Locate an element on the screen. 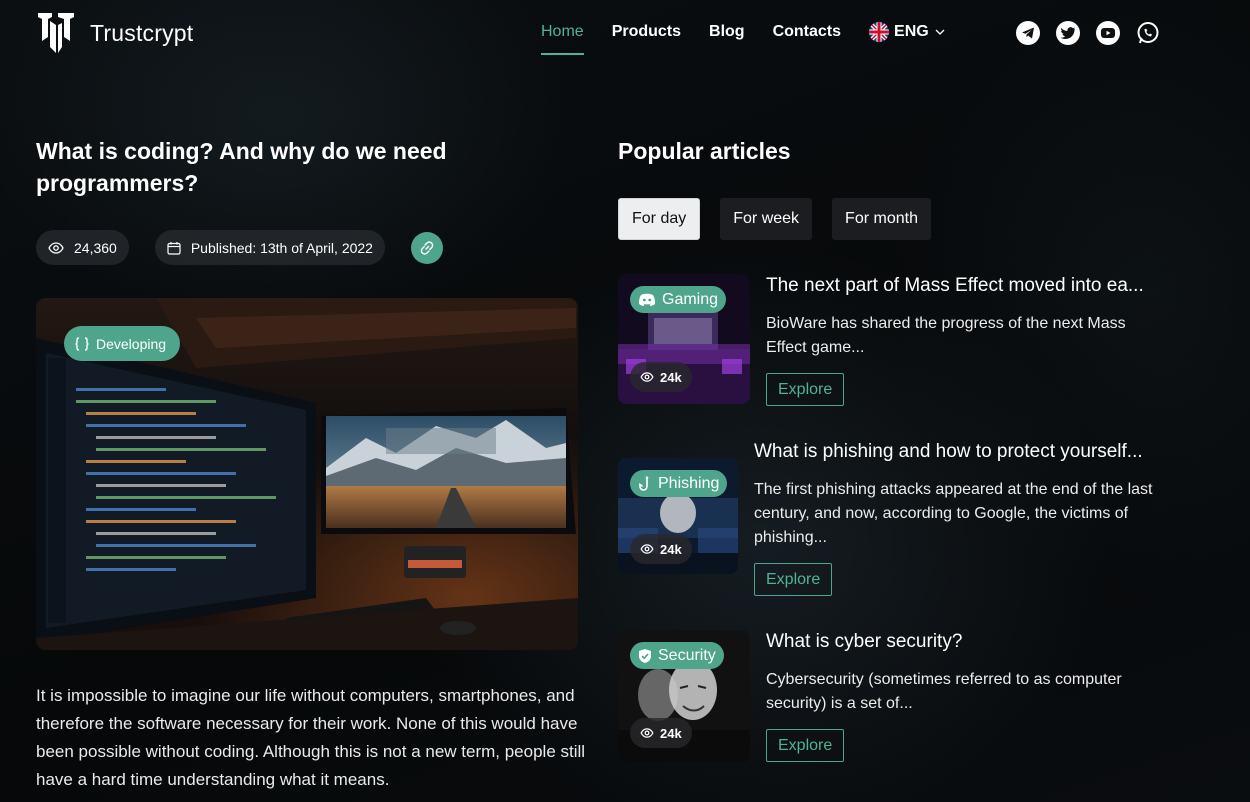 The width and height of the screenshot is (1250, 802). views-pill: 24,360 is located at coordinates (82, 247).